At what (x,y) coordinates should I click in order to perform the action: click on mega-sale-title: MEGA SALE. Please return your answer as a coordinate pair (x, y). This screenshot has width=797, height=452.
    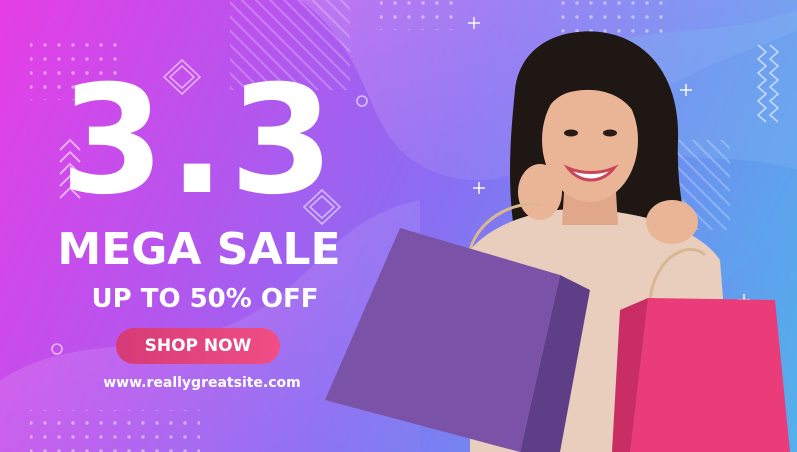
    Looking at the image, I should click on (199, 249).